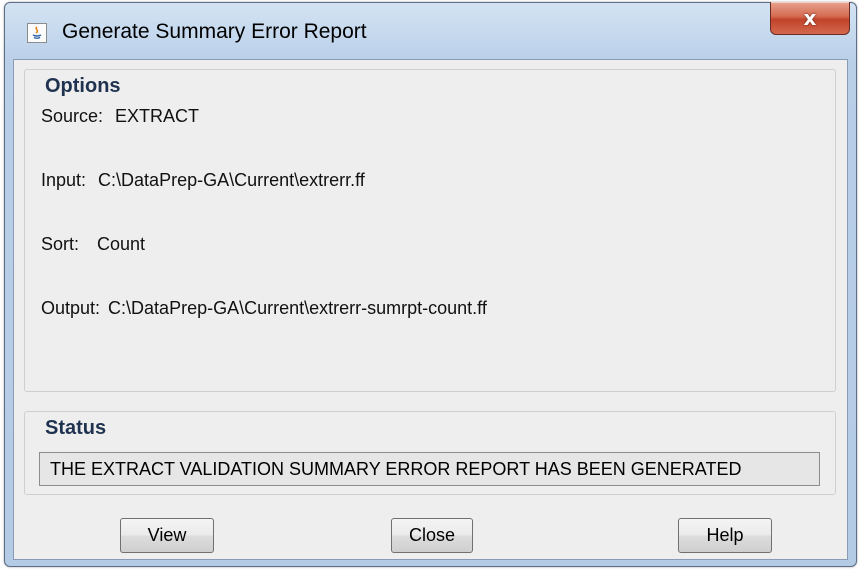 The image size is (861, 571). What do you see at coordinates (64, 180) in the screenshot?
I see `input-label: Input:` at bounding box center [64, 180].